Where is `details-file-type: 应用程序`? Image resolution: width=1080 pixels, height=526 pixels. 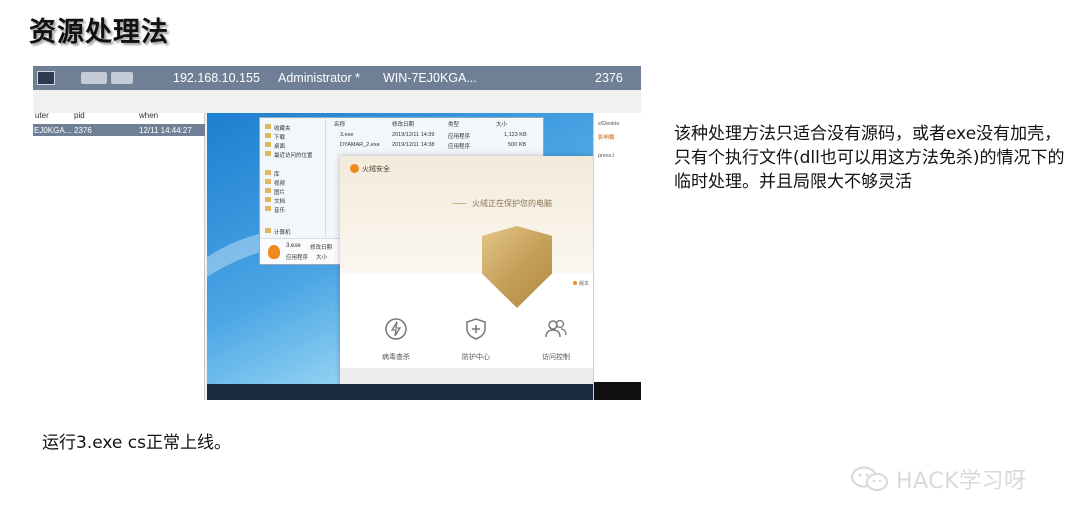
details-file-type: 应用程序 is located at coordinates (297, 258).